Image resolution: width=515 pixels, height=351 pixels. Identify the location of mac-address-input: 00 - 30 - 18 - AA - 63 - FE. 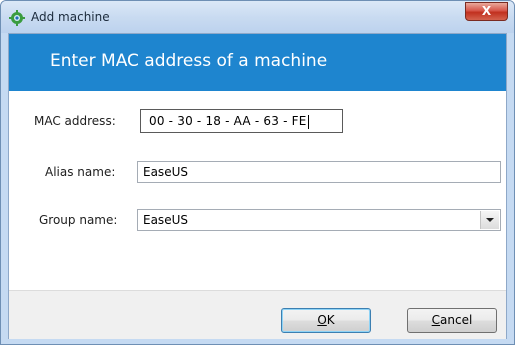
(241, 121).